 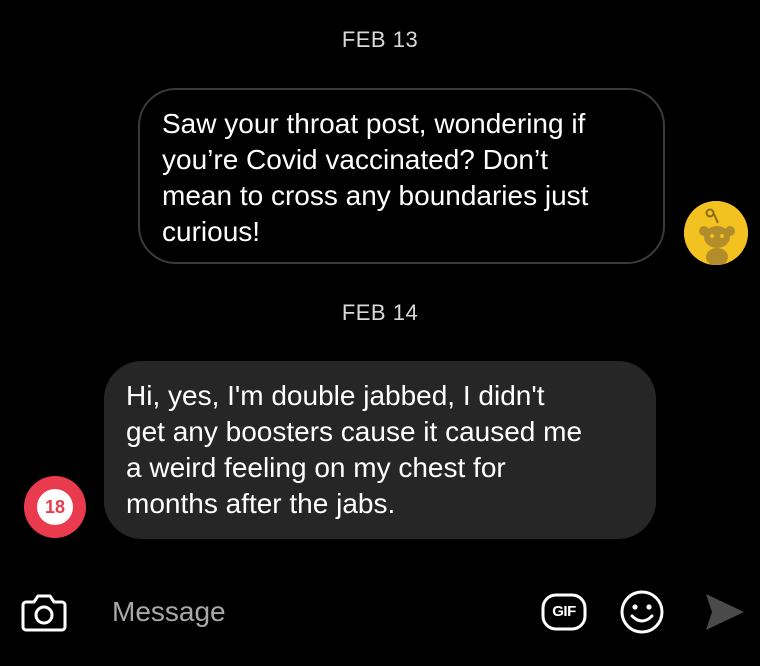 What do you see at coordinates (374, 123) in the screenshot?
I see `message-line: Saw your throat post, wondering if` at bounding box center [374, 123].